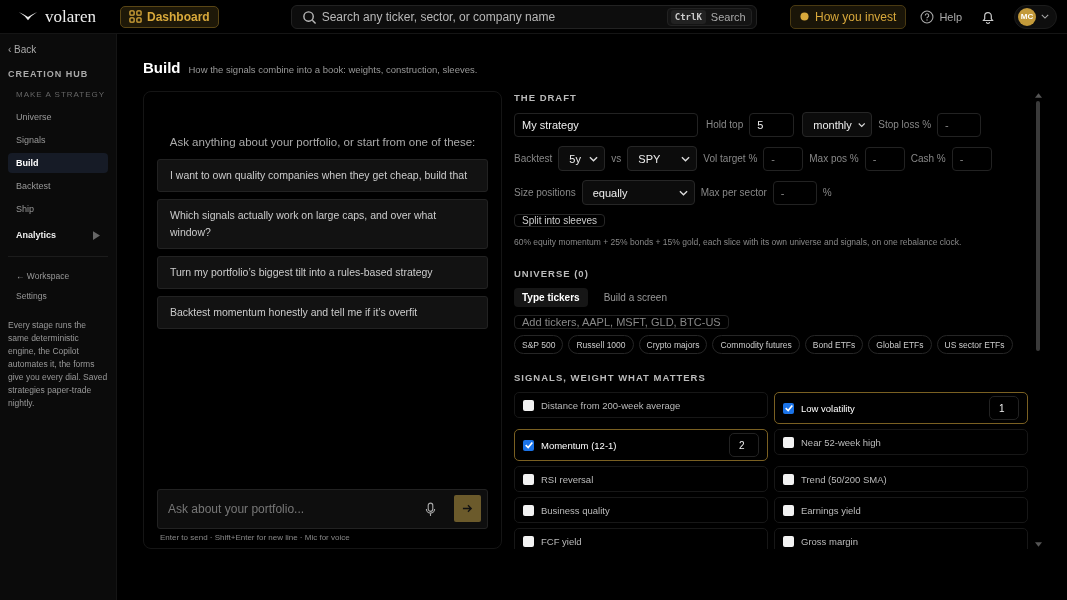 Image resolution: width=1067 pixels, height=600 pixels. Describe the element at coordinates (971, 158) in the screenshot. I see `cash-field: -` at that location.